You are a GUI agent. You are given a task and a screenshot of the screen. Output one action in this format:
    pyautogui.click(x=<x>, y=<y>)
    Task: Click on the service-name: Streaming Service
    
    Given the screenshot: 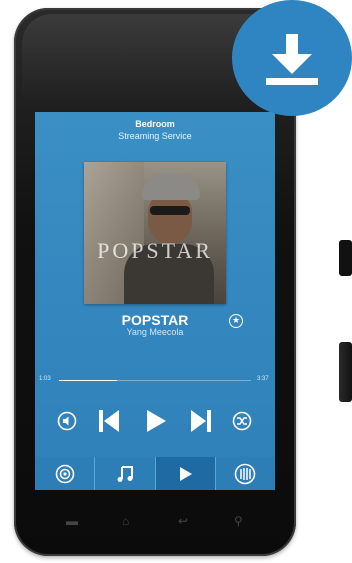 What is the action you would take?
    pyautogui.click(x=155, y=136)
    